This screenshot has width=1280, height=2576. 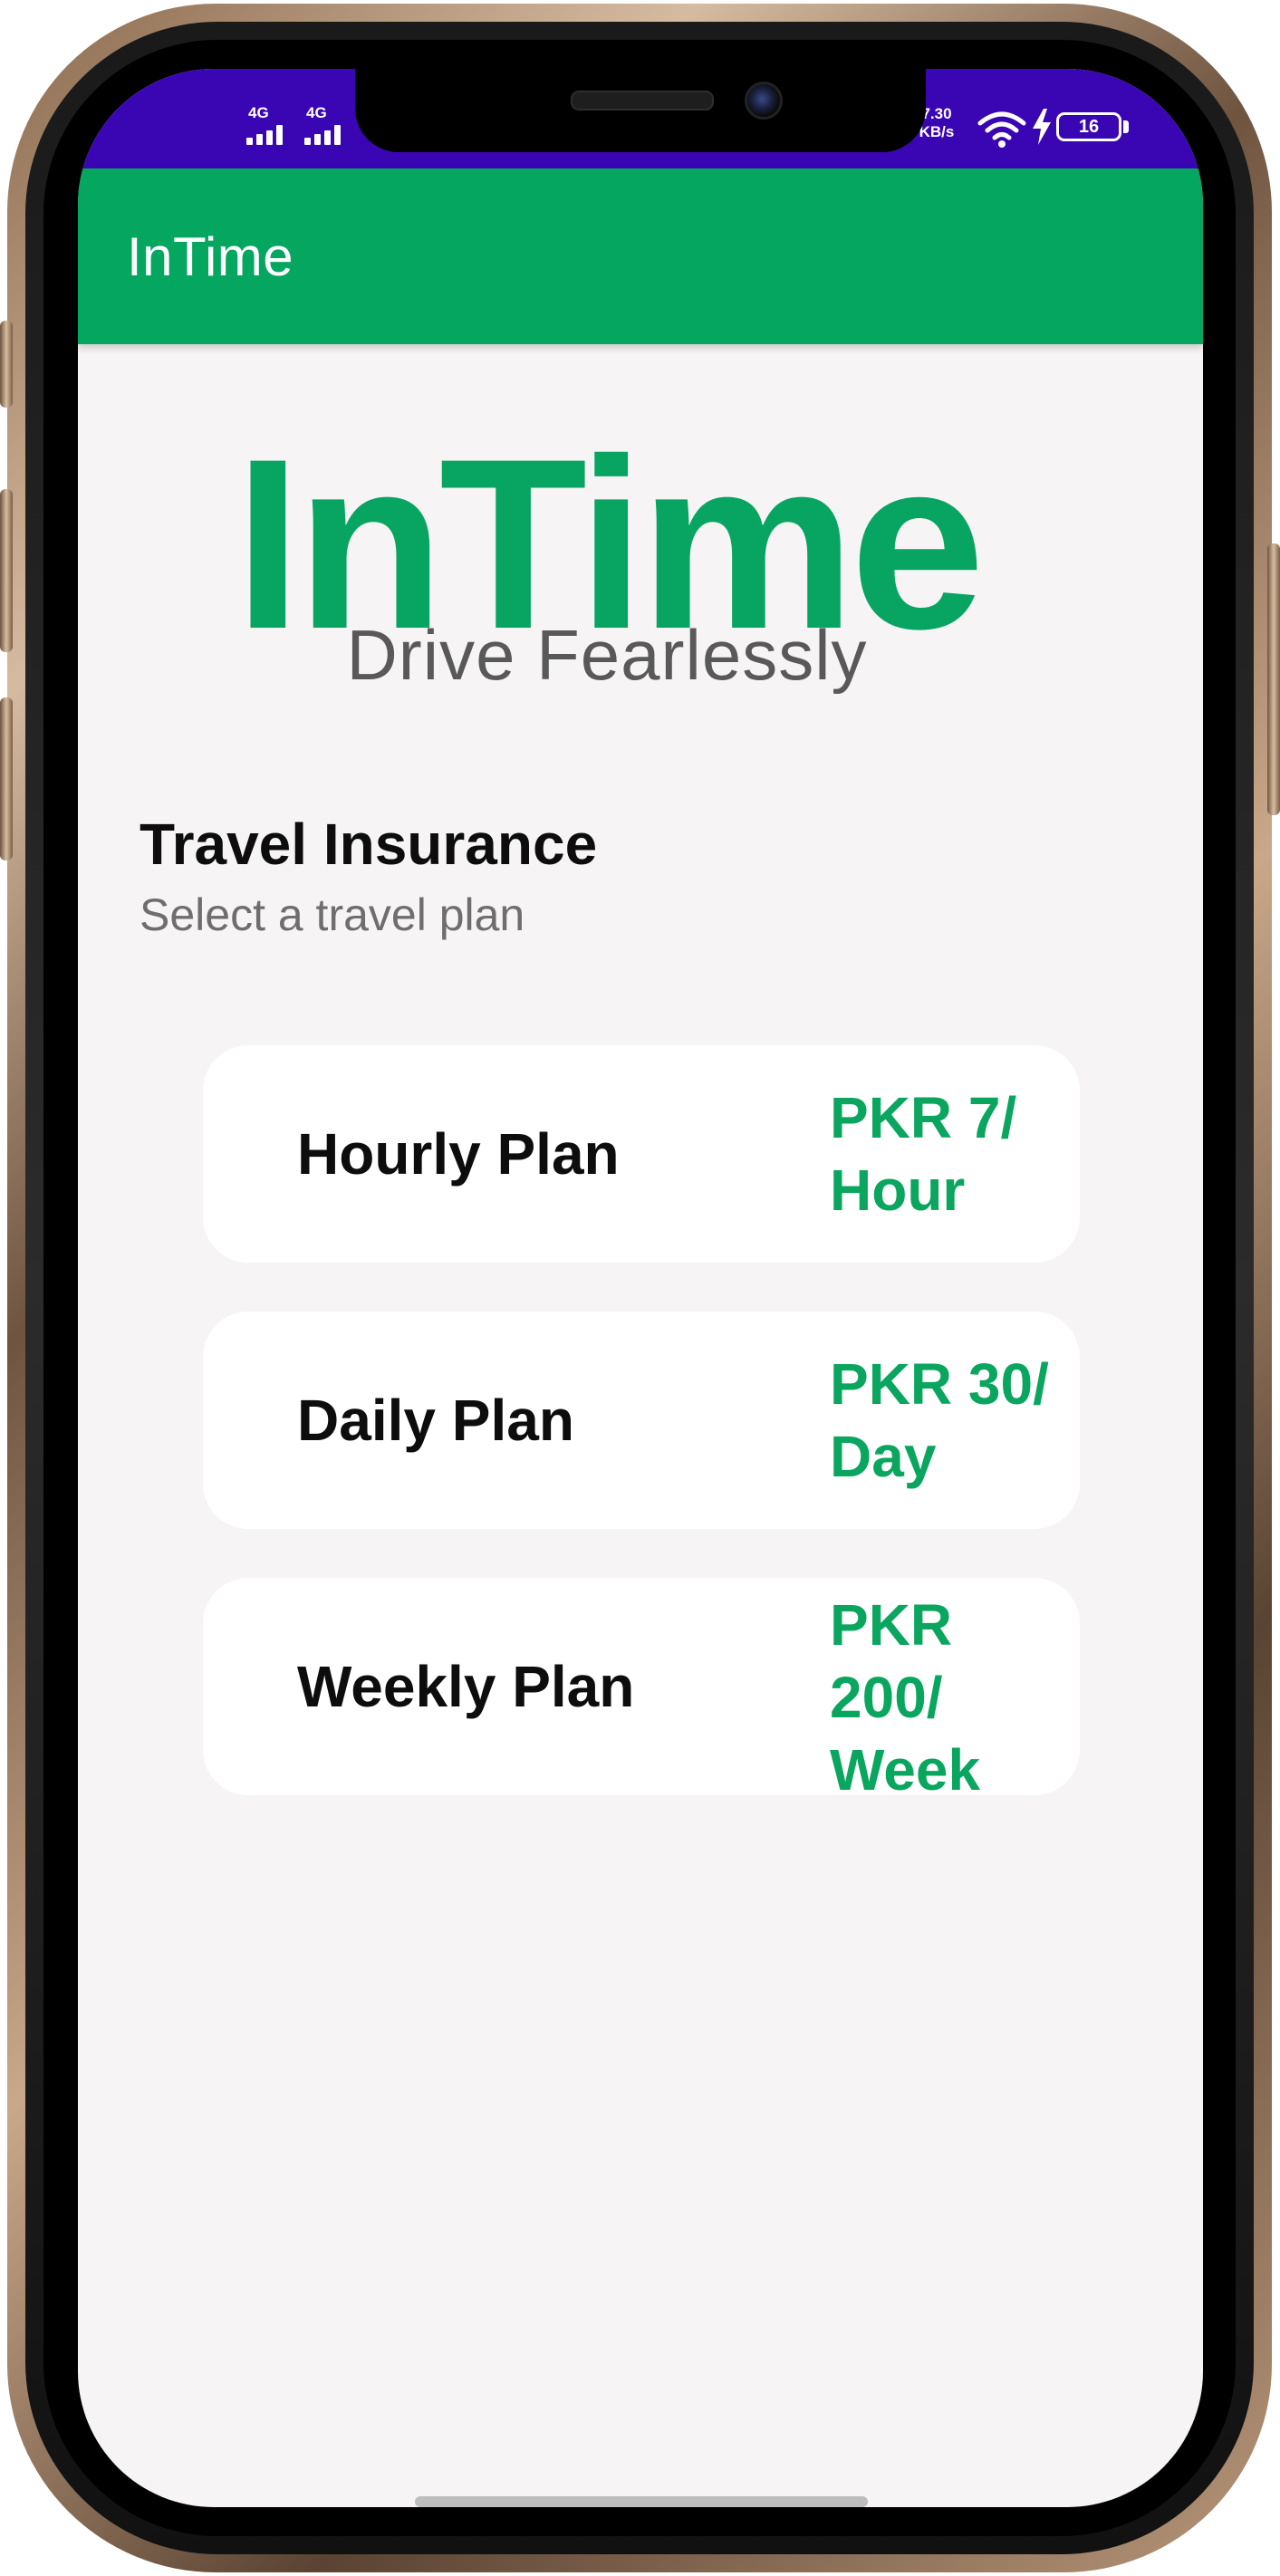 I want to click on status-bar: 4G 4G 7.30 KB/s 16, so click(x=640, y=118).